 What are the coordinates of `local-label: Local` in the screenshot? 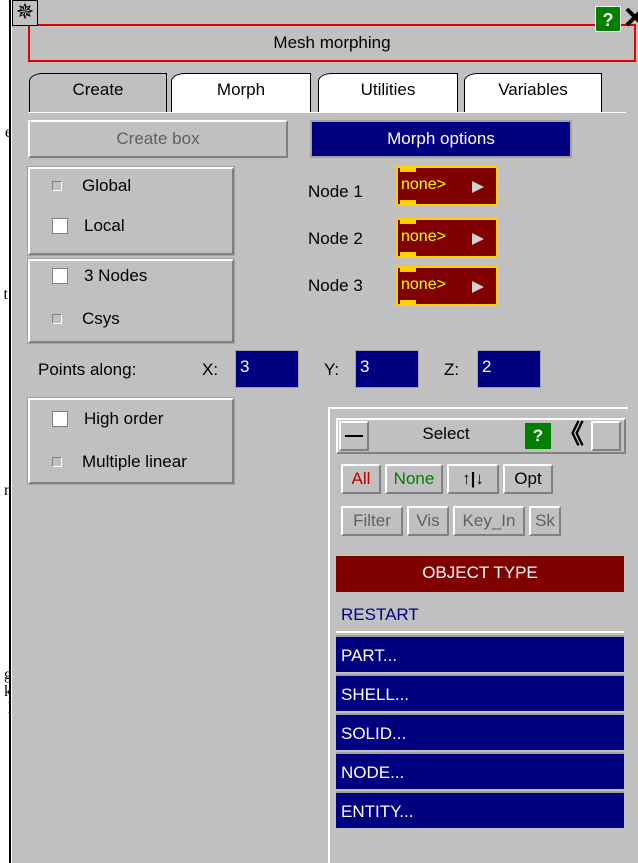 It's located at (104, 225).